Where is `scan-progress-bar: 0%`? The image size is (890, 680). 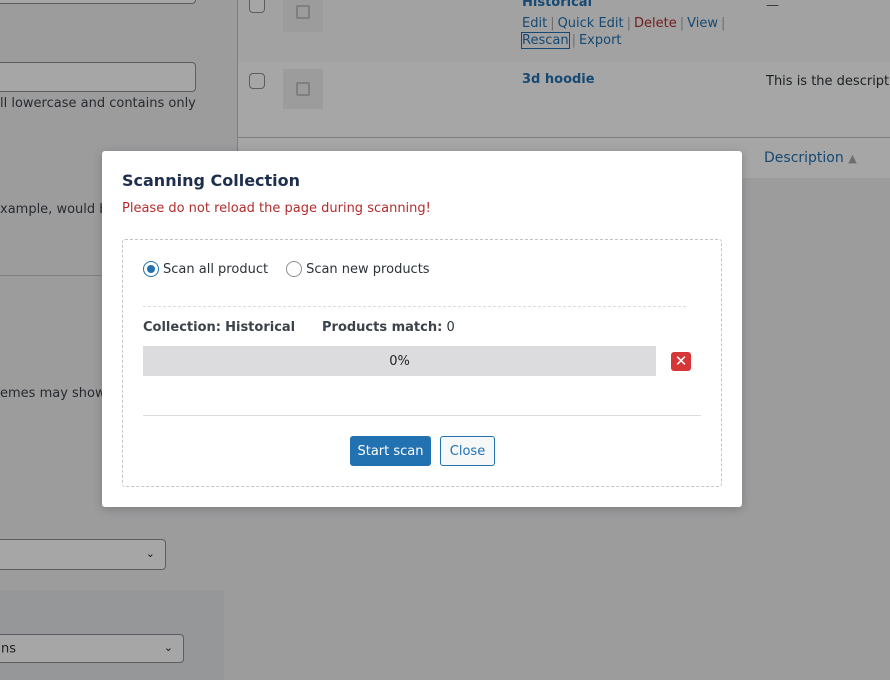 scan-progress-bar: 0% is located at coordinates (399, 361).